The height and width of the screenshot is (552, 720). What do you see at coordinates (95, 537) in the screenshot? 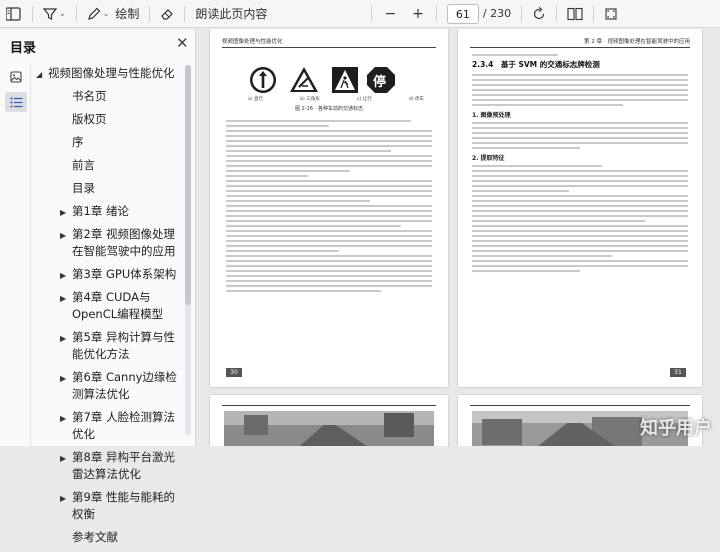
I see `toc-item-label: 参考文献` at bounding box center [95, 537].